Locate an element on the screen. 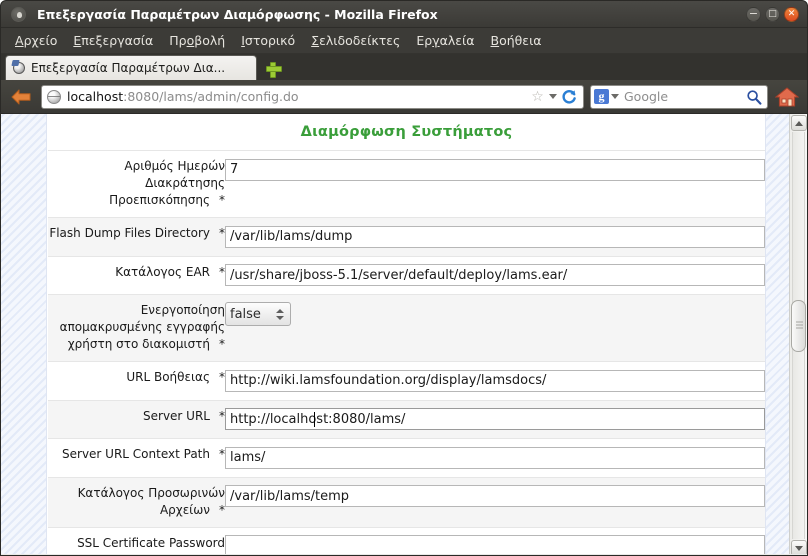  search-engine-dropdown-icon is located at coordinates (615, 96).